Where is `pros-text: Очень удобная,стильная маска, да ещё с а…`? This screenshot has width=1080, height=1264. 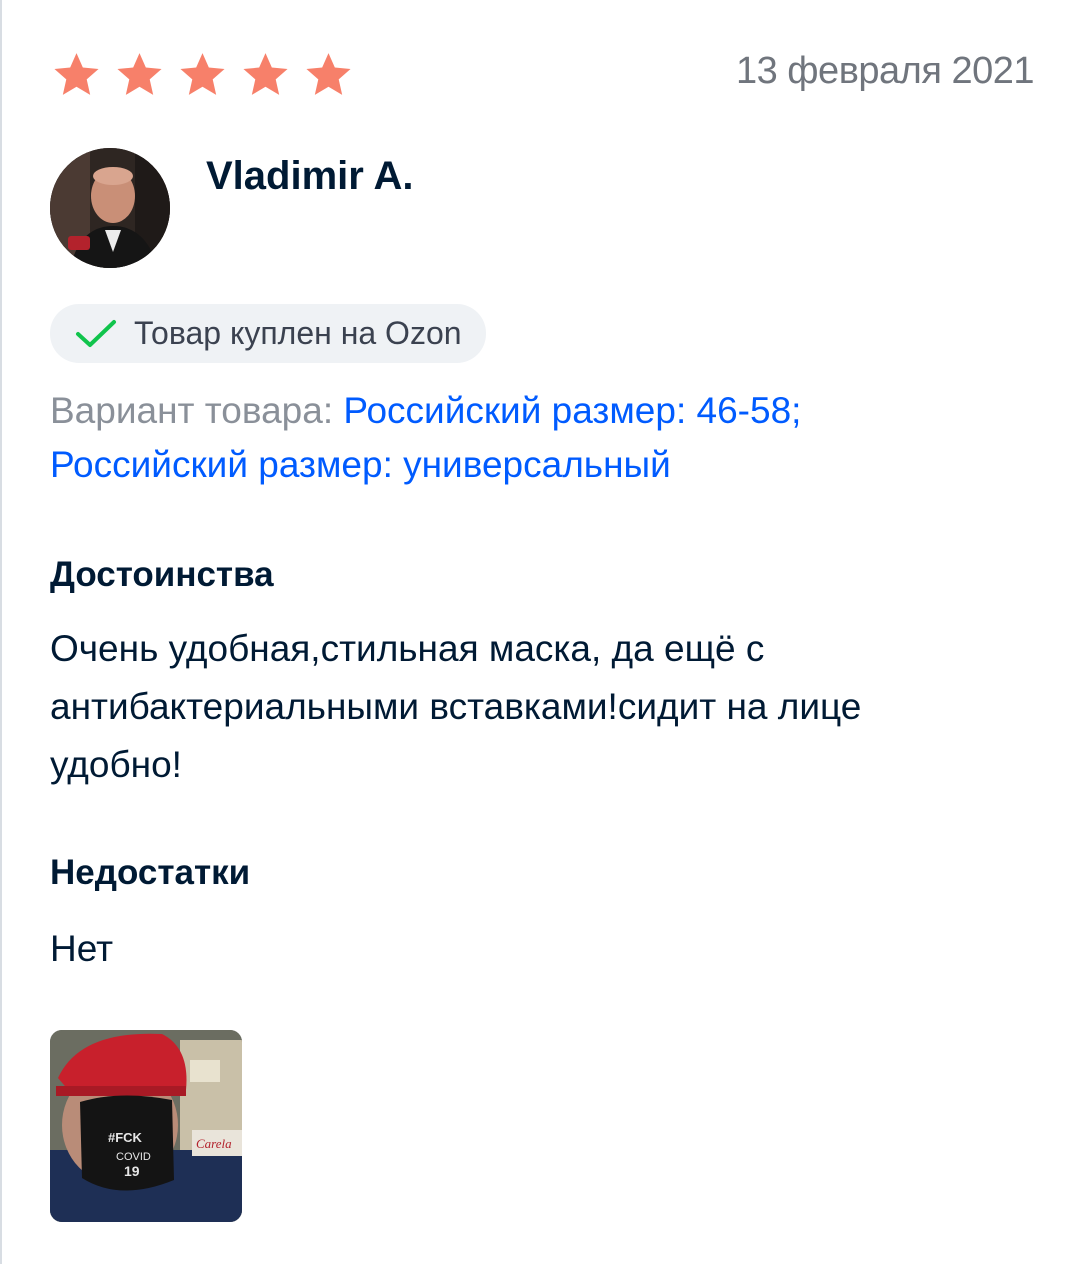 pros-text: Очень удобная,стильная маска, да ещё с а… is located at coordinates (456, 706).